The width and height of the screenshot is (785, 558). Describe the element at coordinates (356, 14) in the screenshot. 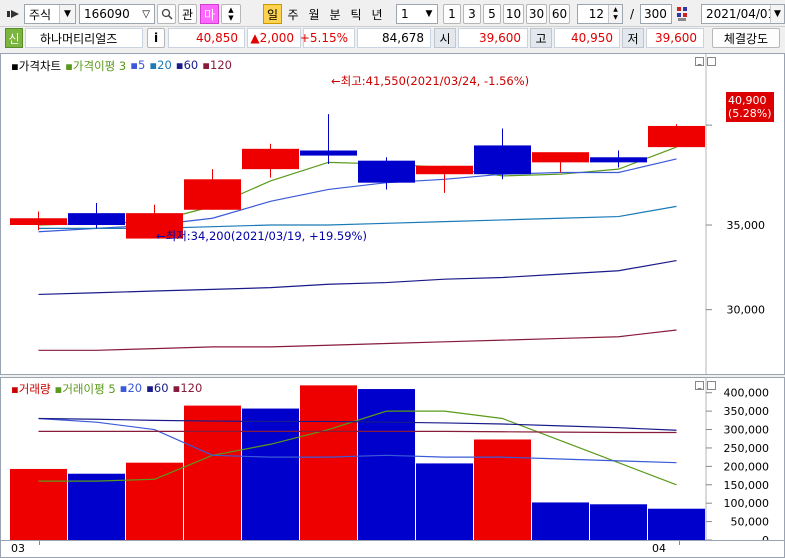

I see `period-tick-button: 틱` at that location.